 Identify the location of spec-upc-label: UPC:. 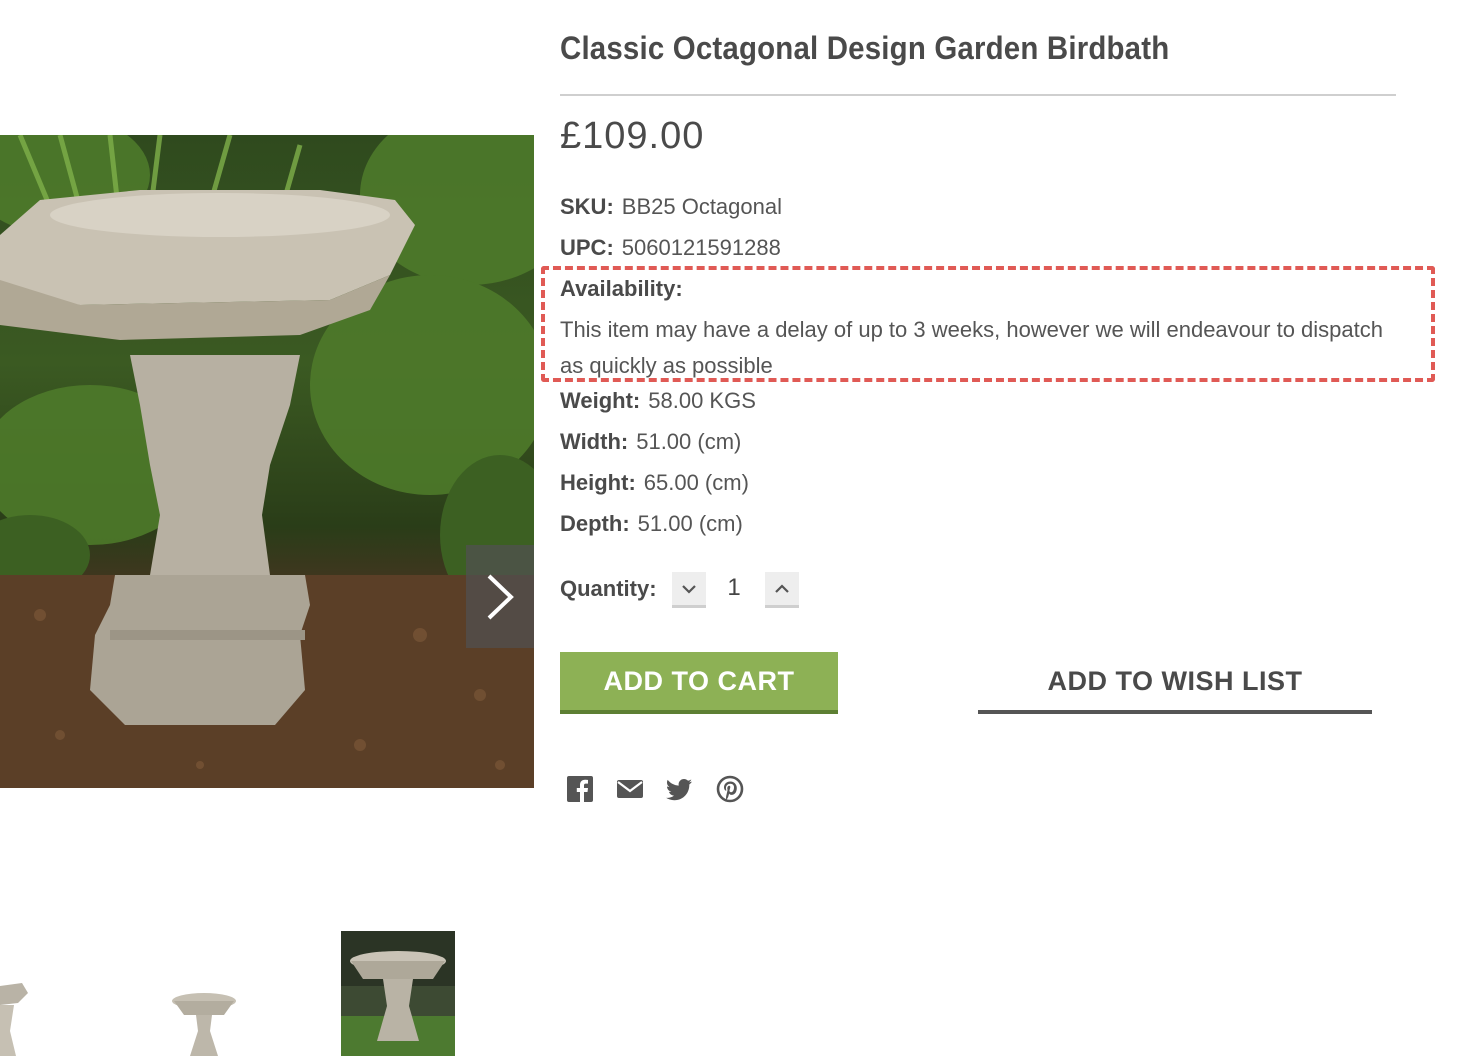
(587, 247).